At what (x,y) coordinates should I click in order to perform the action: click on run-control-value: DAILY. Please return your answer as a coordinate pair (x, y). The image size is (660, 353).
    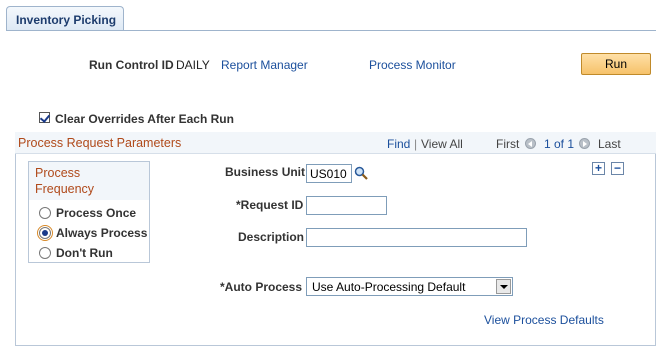
    Looking at the image, I should click on (193, 65).